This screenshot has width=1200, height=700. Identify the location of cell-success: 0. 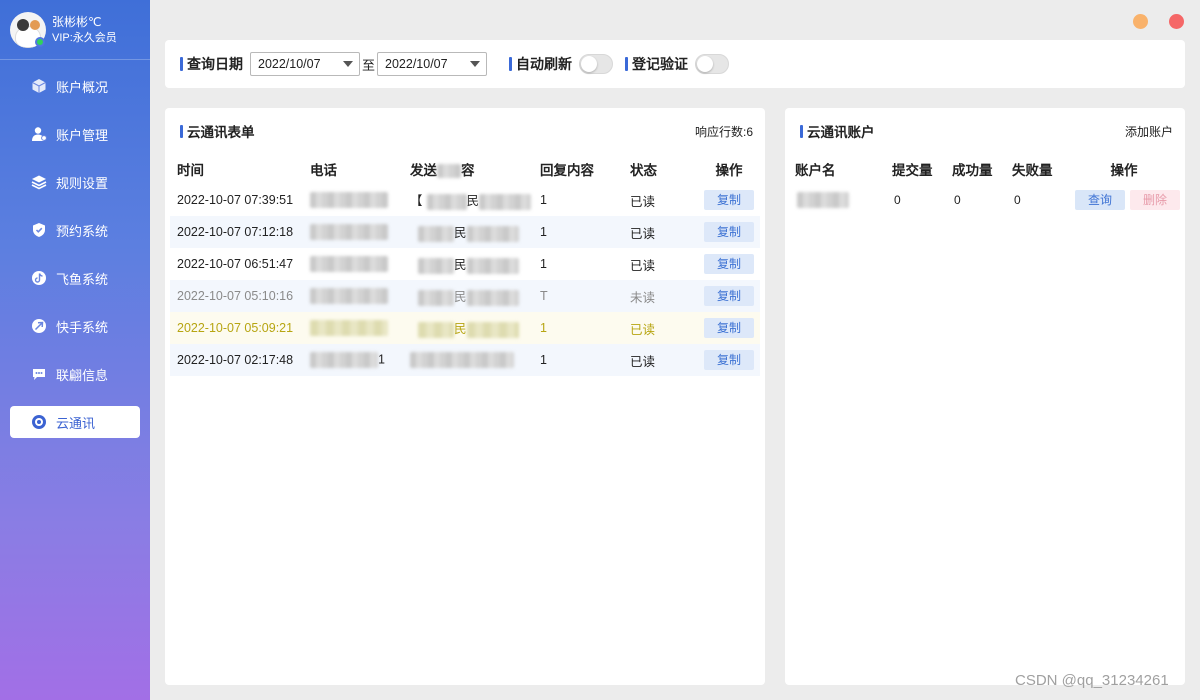
(957, 200).